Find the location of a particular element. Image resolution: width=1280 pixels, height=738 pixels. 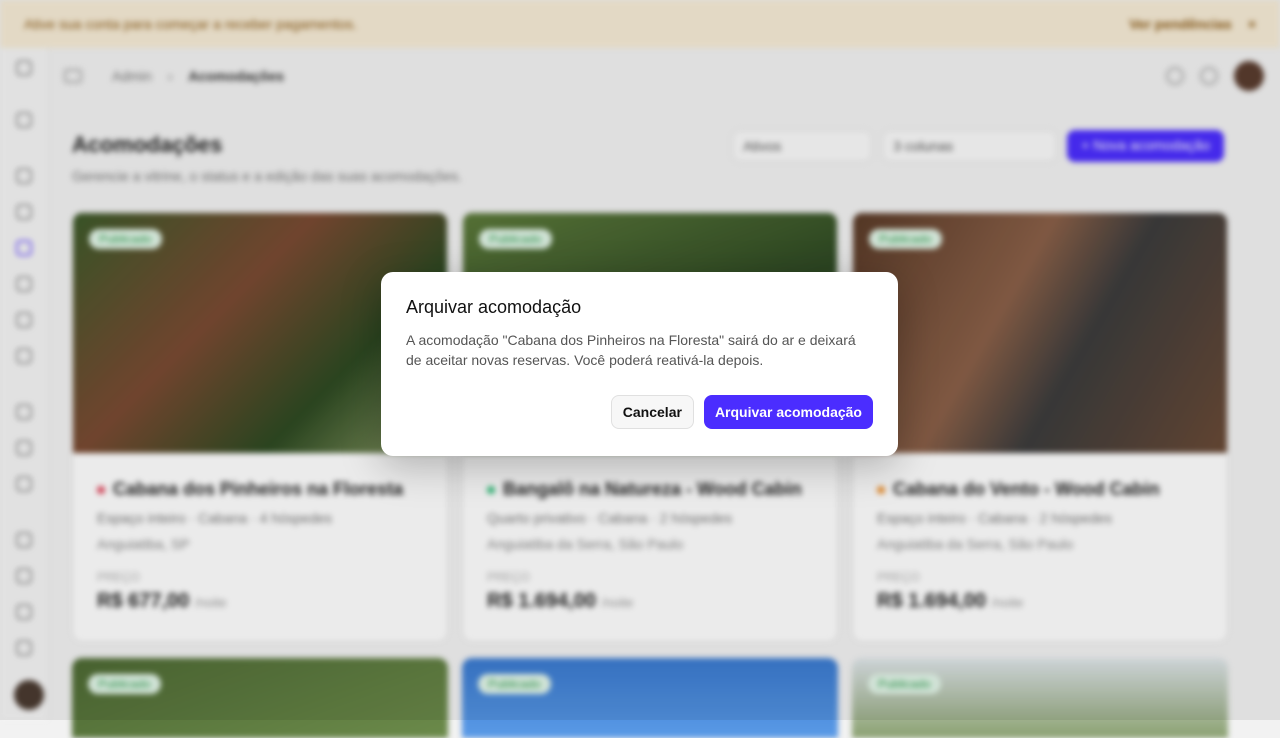

archive-button: Arquivar acomodação is located at coordinates (788, 412).